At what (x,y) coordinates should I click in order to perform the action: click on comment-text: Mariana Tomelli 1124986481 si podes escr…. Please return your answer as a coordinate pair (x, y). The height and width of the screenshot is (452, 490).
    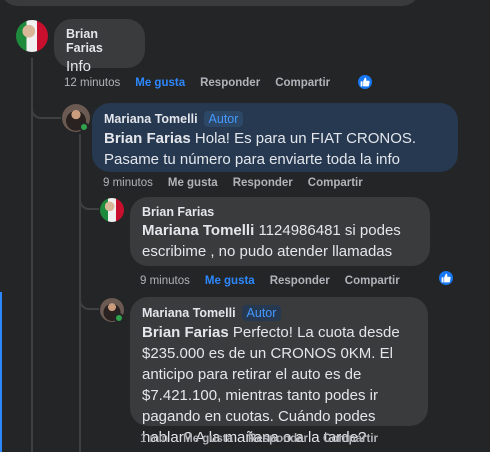
    Looking at the image, I should click on (280, 241).